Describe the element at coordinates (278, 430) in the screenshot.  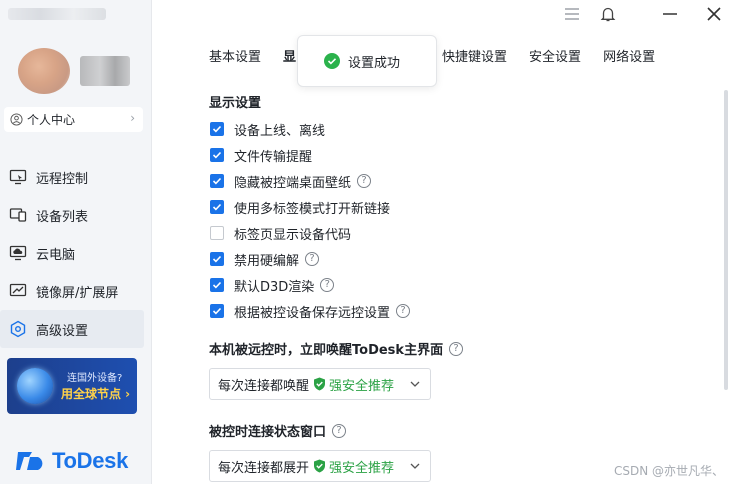
I see `status-window-title: 被控时连接状态窗口 ?` at that location.